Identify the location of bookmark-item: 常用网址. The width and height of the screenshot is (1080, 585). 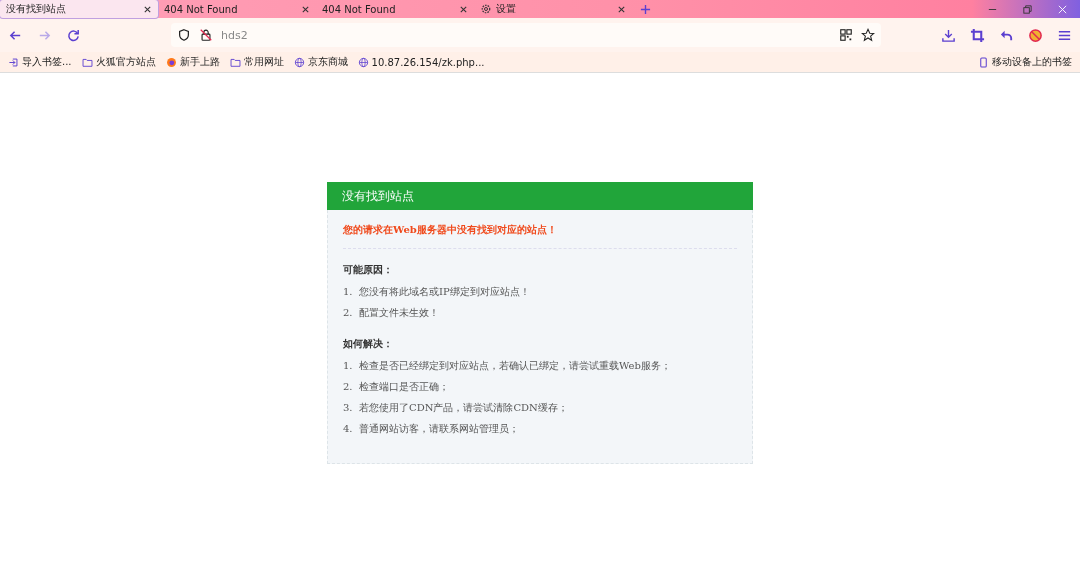
(256, 62).